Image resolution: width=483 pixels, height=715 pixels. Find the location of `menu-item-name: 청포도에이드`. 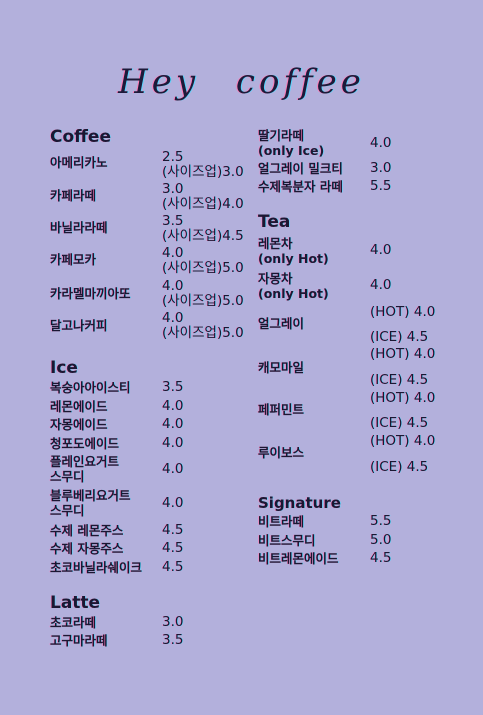

menu-item-name: 청포도에이드 is located at coordinates (85, 443).